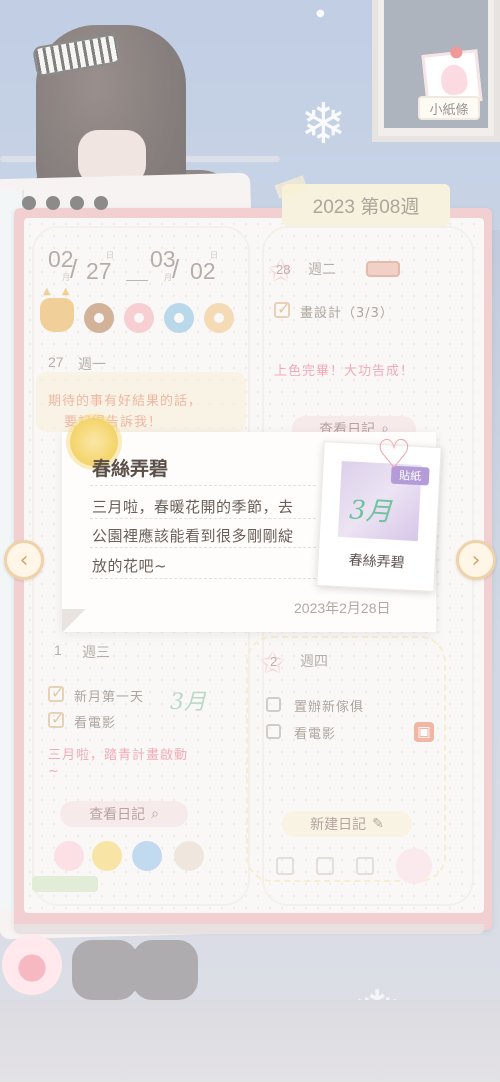  I want to click on popup-body-line: 公園裡應該能看到很多剛剛綻, so click(193, 536).